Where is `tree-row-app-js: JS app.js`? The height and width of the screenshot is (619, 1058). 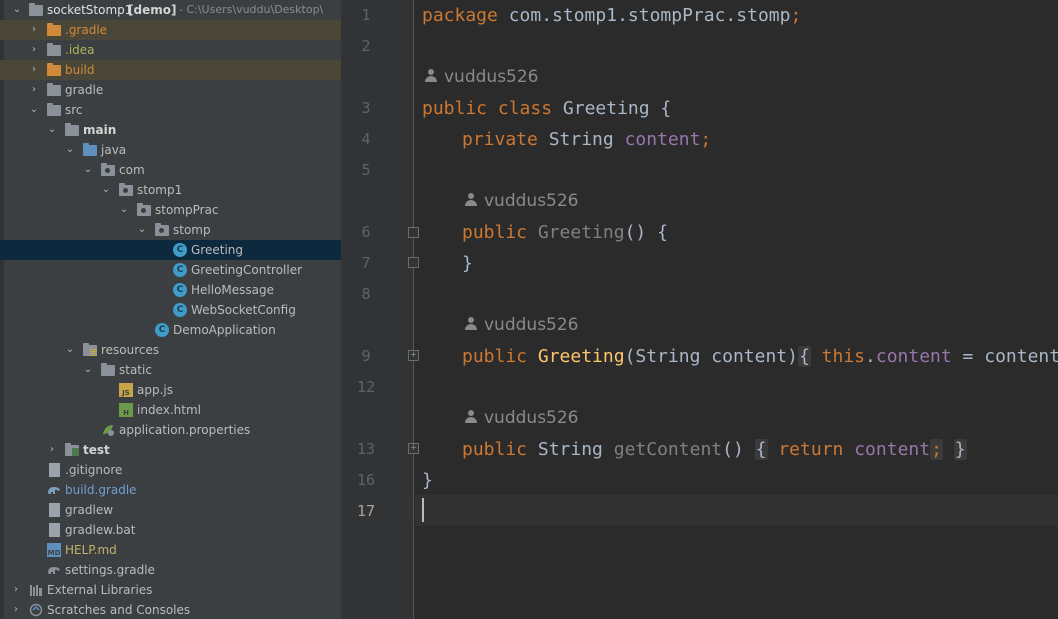 tree-row-app-js: JS app.js is located at coordinates (170, 390).